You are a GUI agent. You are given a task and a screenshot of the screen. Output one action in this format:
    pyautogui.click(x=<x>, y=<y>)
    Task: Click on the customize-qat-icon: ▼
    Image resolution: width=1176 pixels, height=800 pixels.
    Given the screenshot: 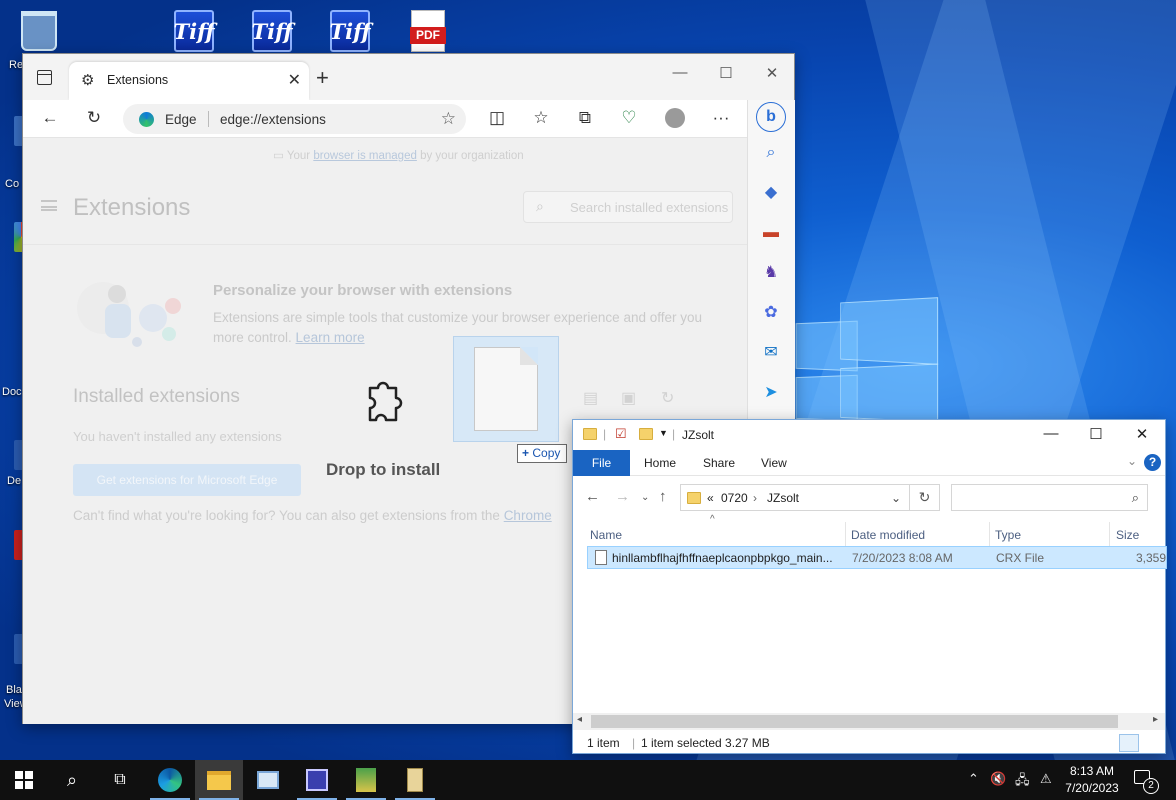 What is the action you would take?
    pyautogui.click(x=663, y=433)
    